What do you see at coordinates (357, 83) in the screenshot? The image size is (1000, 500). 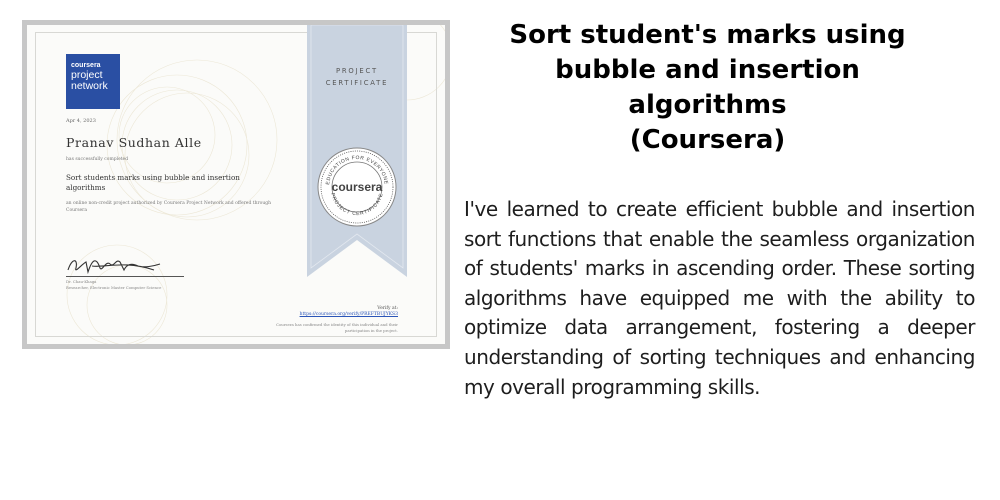 I see `ribbon-title-line-2: CERTIFICATE` at bounding box center [357, 83].